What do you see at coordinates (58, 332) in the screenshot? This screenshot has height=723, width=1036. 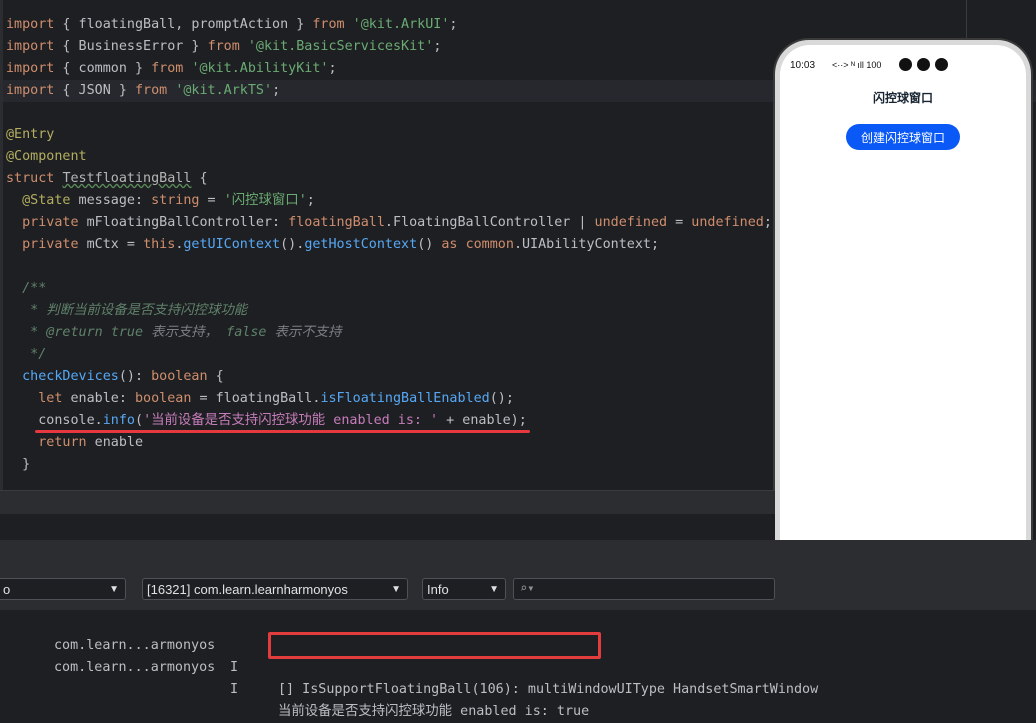 I see `code-token: * @return` at bounding box center [58, 332].